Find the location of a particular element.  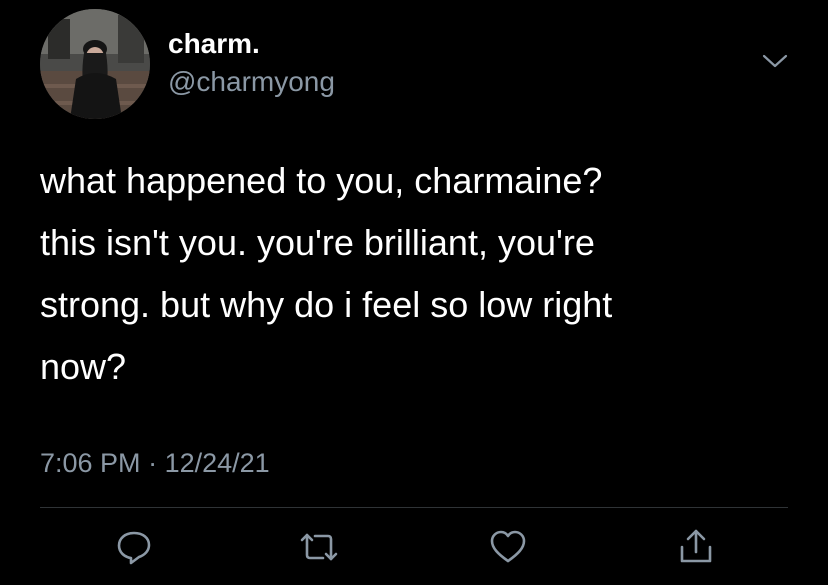

heart-icon is located at coordinates (508, 546).